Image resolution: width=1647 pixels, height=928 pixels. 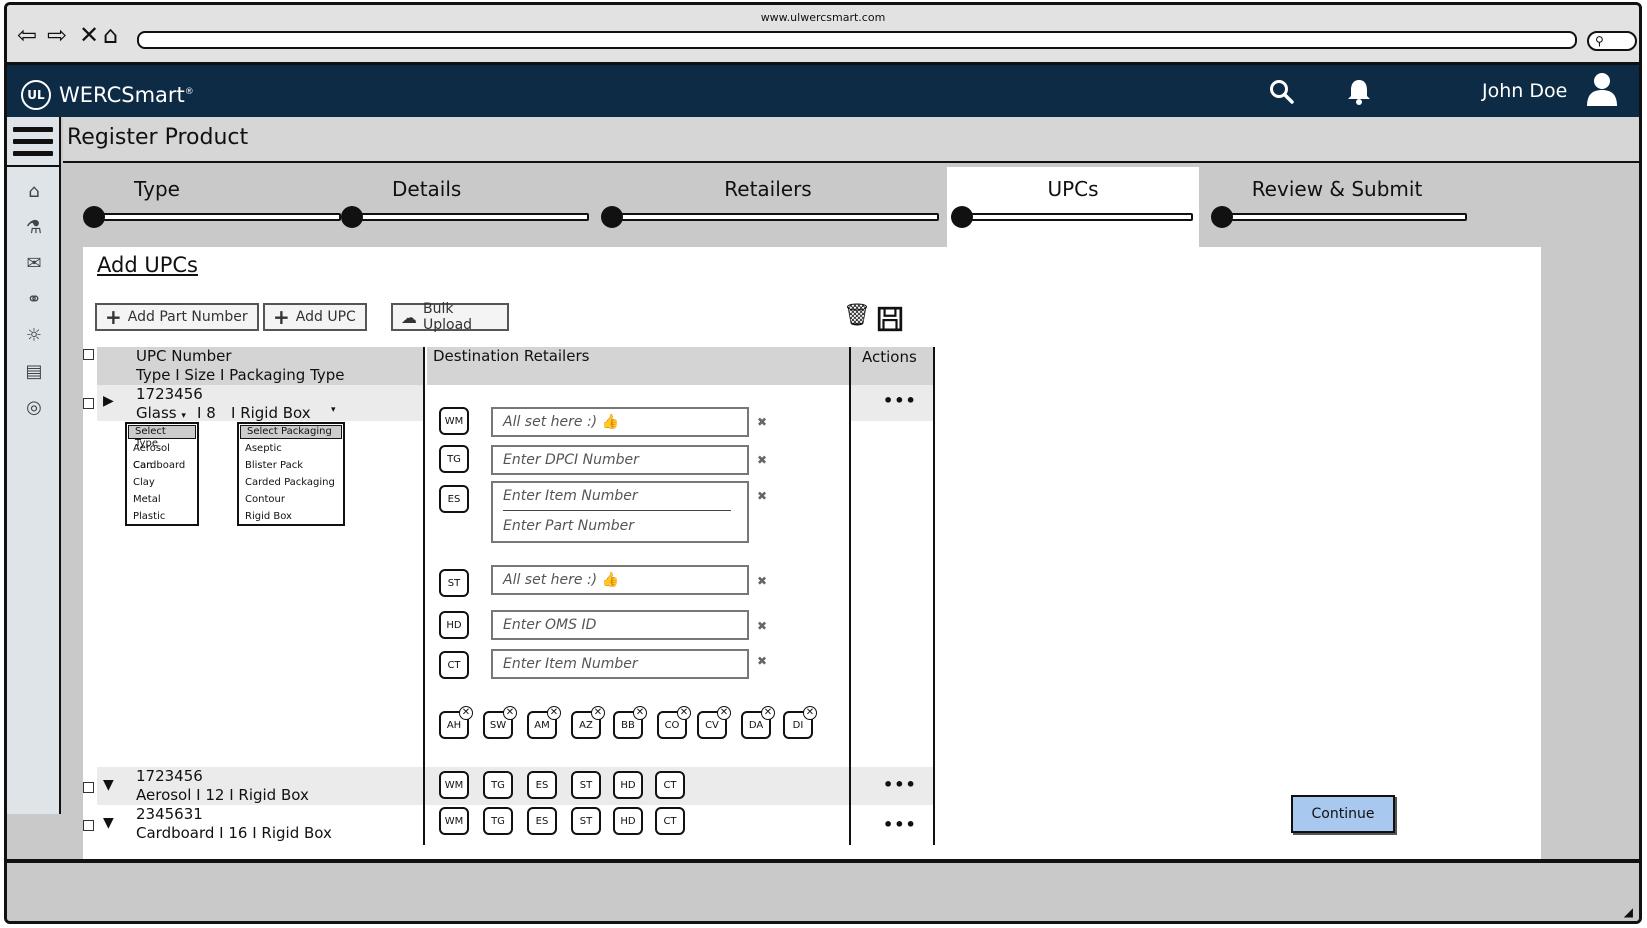 What do you see at coordinates (617, 497) in the screenshot?
I see `item-number-field: Enter Item Number` at bounding box center [617, 497].